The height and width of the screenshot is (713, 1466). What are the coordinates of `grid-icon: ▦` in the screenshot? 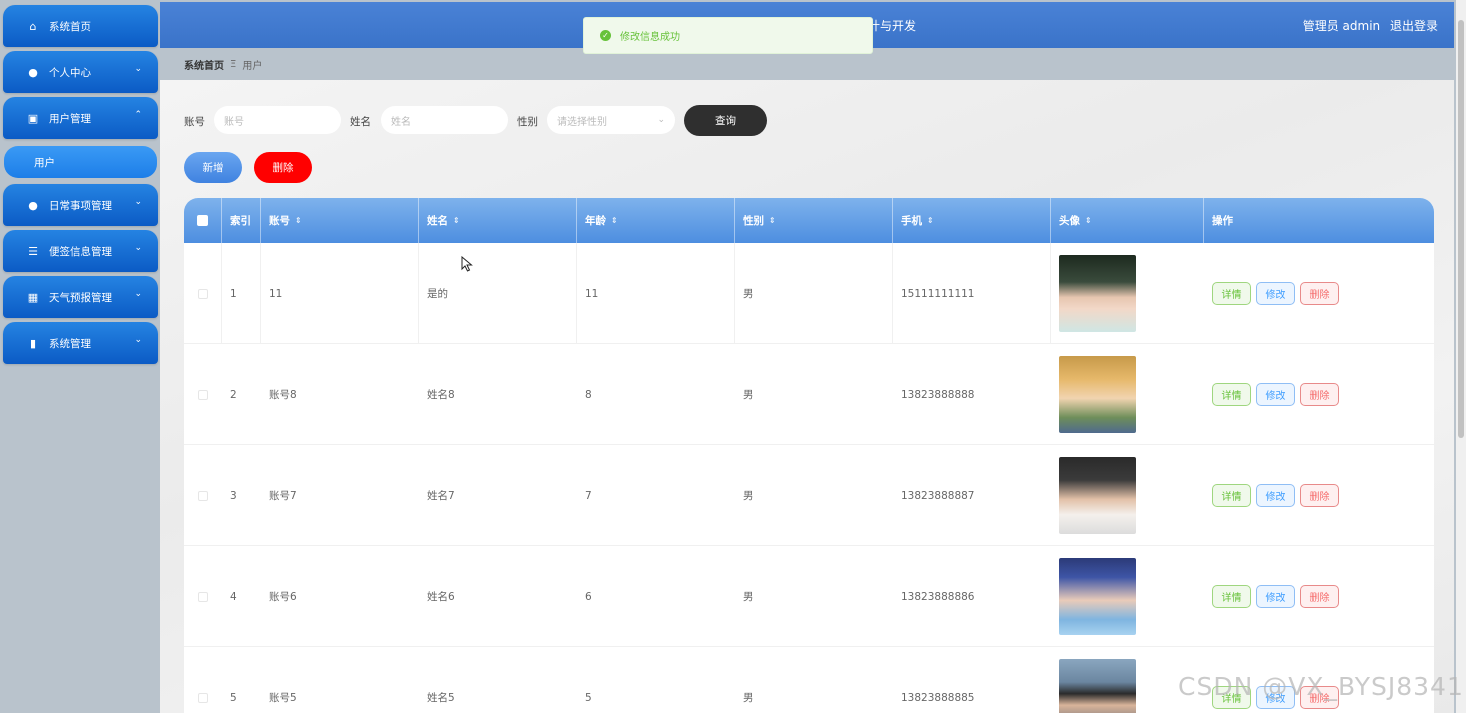 It's located at (33, 297).